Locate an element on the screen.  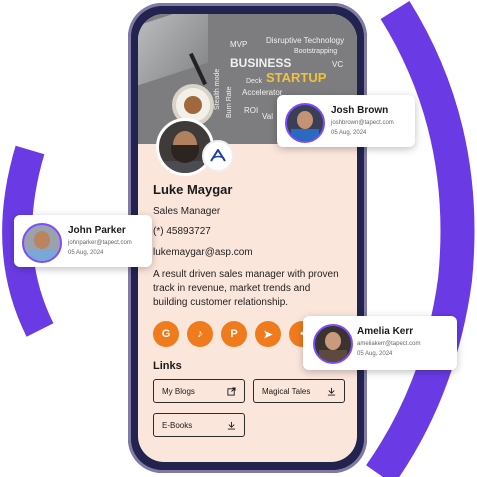
link-button-ebooks: E-Books is located at coordinates (199, 425).